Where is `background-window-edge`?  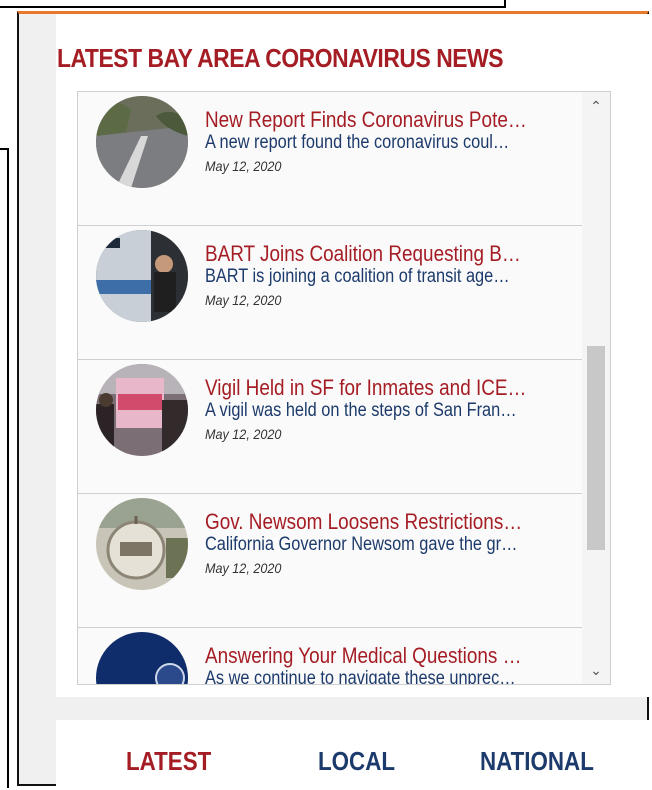
background-window-edge is located at coordinates (253, 4).